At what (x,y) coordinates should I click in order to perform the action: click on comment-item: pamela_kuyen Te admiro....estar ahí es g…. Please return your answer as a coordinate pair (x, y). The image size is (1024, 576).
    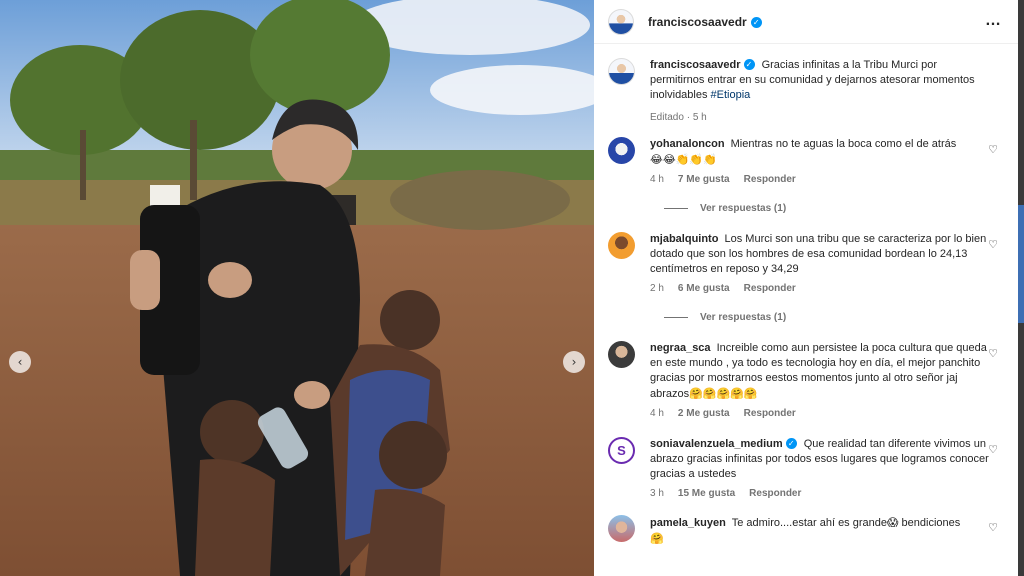
    Looking at the image, I should click on (806, 531).